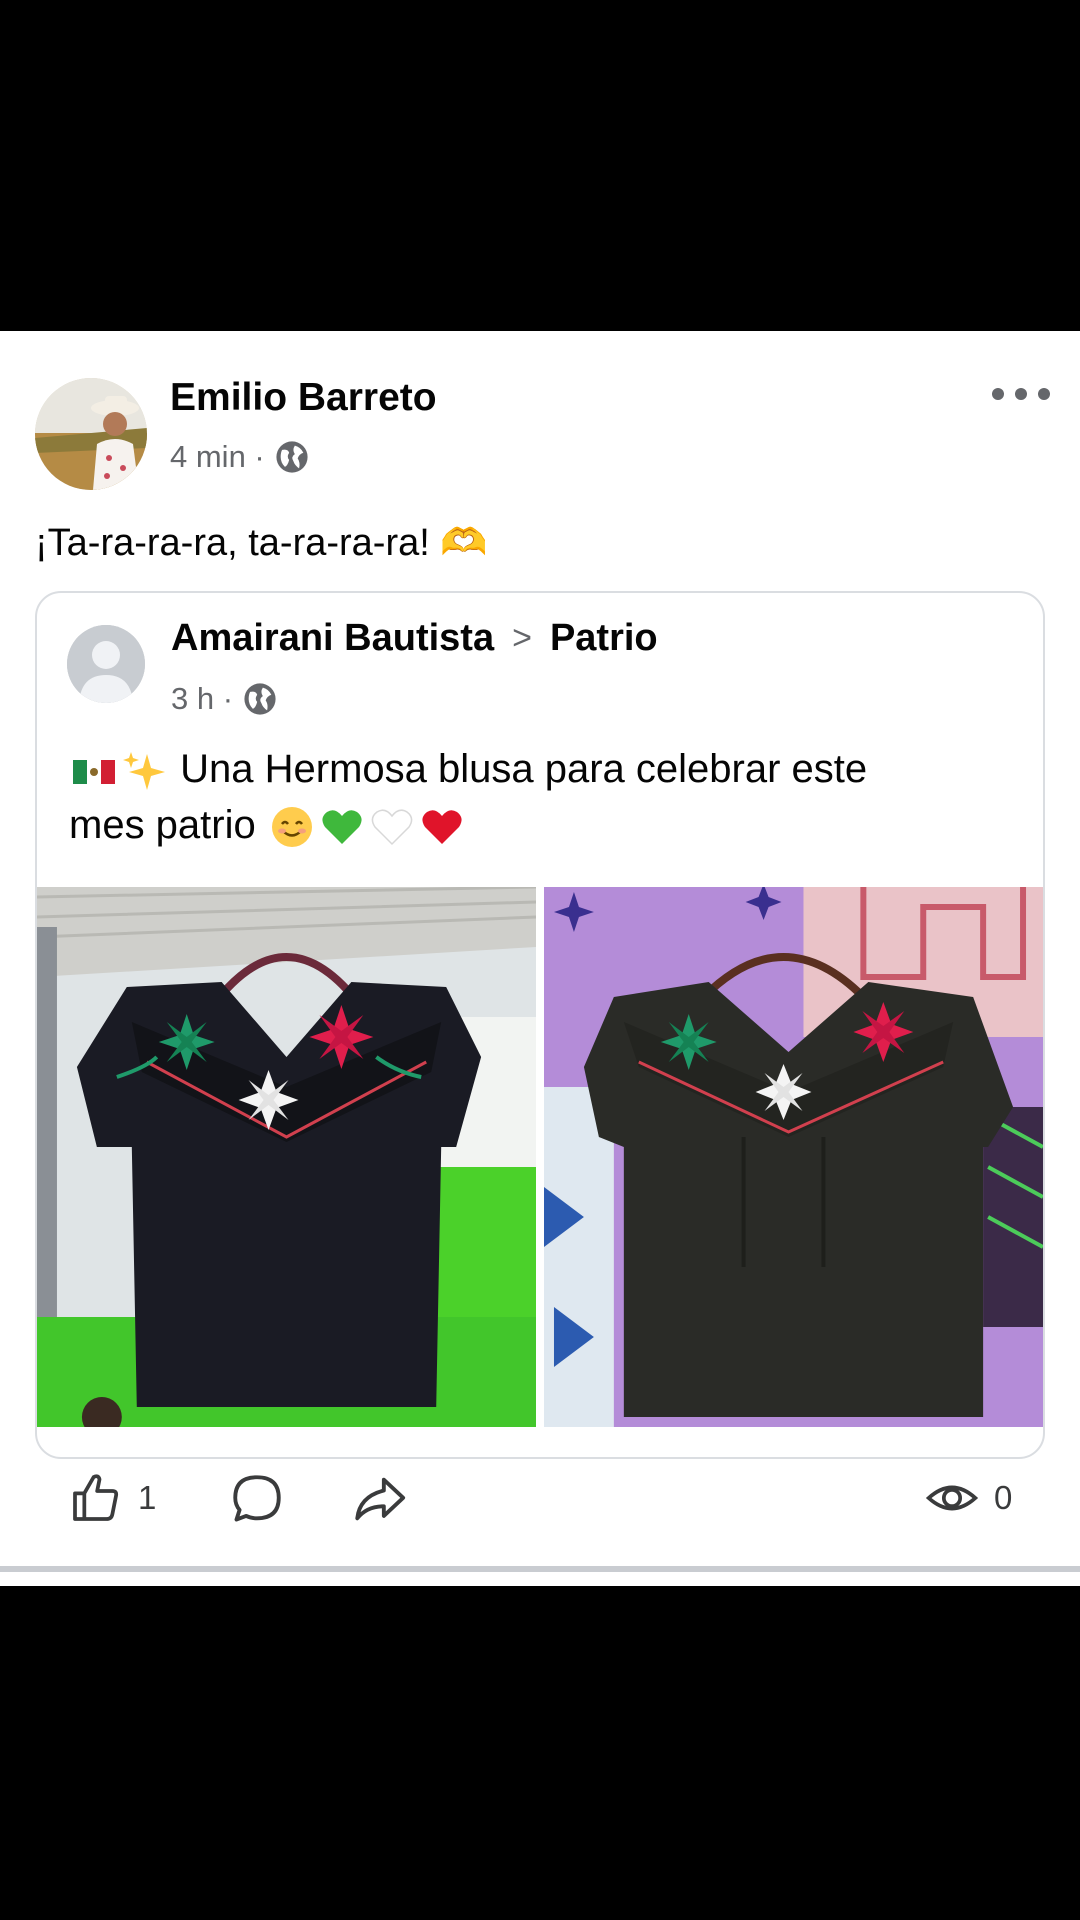  I want to click on post-divider, so click(540, 1569).